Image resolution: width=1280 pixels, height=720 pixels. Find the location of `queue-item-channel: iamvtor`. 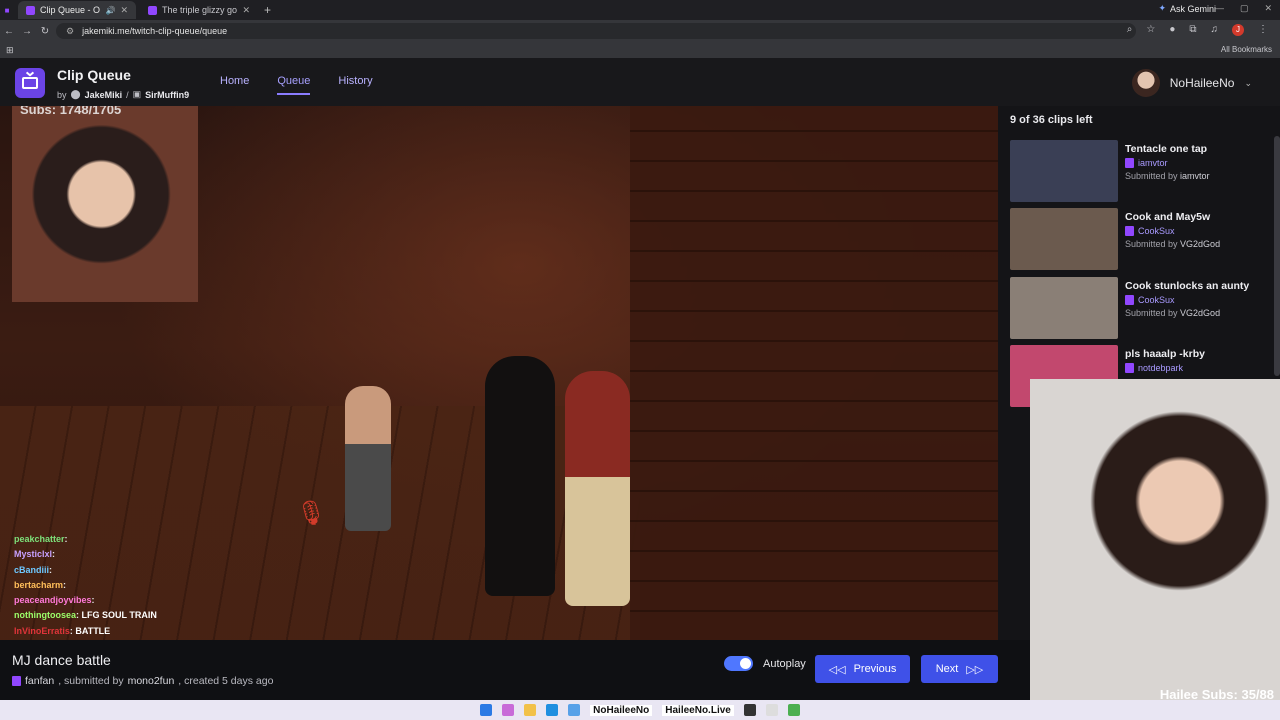

queue-item-channel: iamvtor is located at coordinates (1146, 163).